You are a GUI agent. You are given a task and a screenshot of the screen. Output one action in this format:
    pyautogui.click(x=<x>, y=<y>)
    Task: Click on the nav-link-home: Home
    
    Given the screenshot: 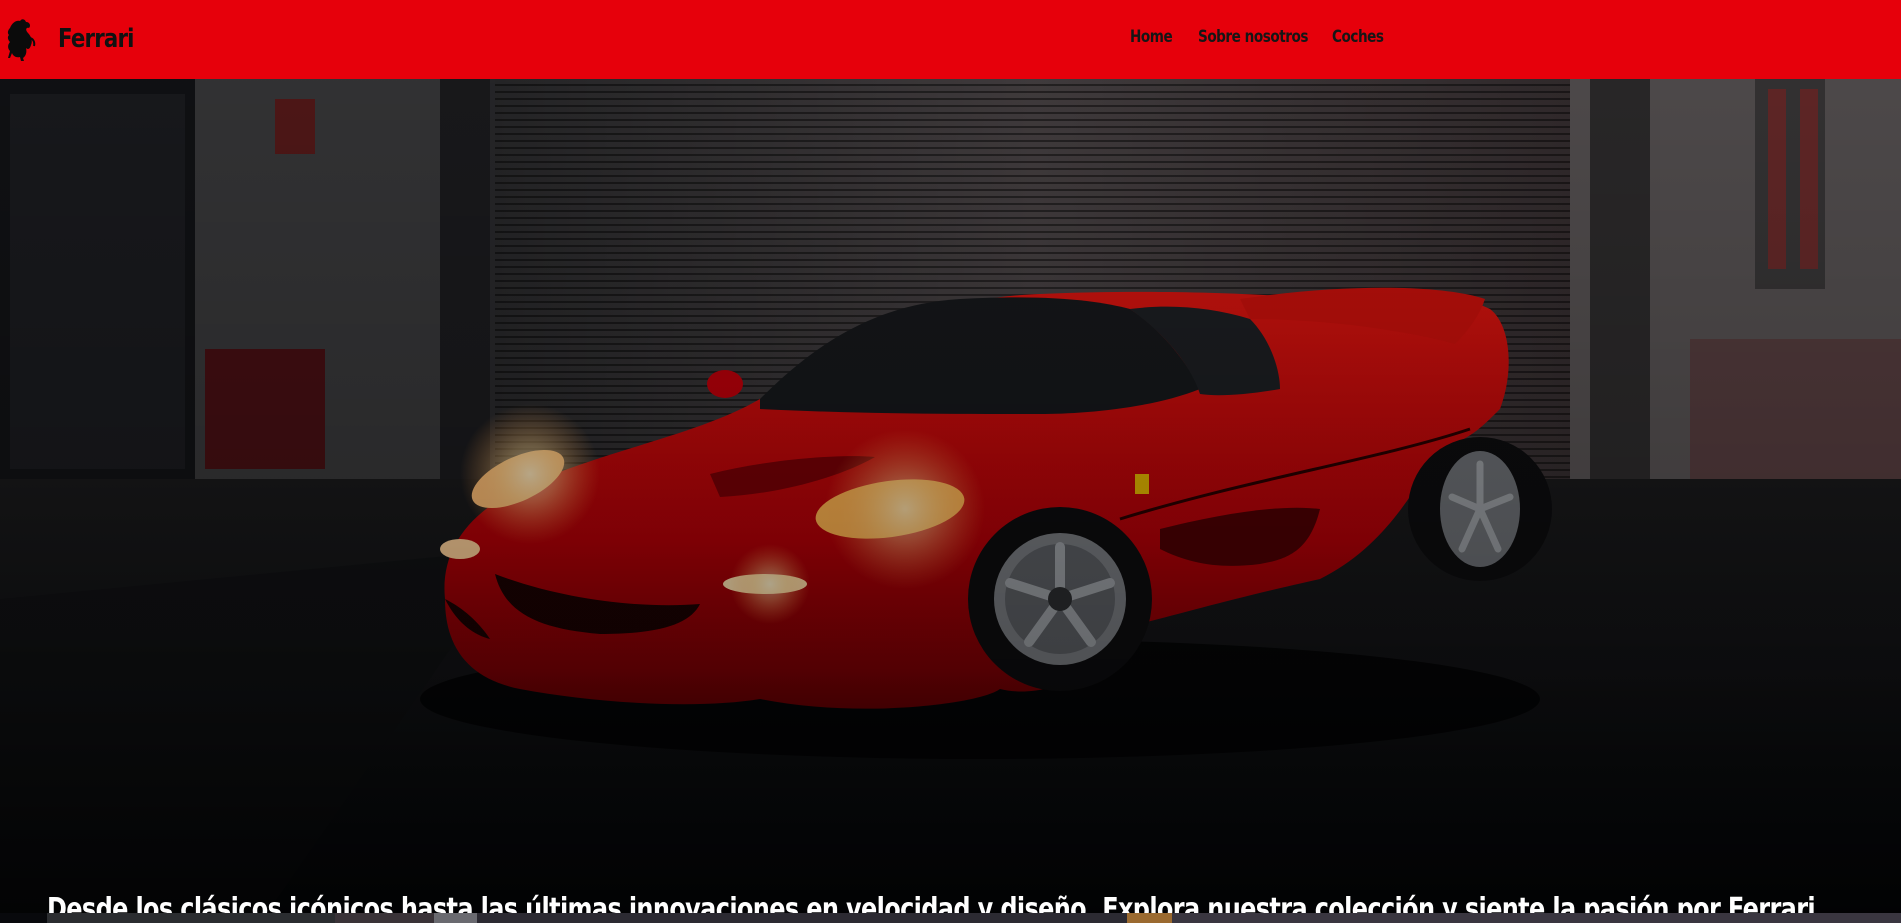 What is the action you would take?
    pyautogui.click(x=1157, y=37)
    